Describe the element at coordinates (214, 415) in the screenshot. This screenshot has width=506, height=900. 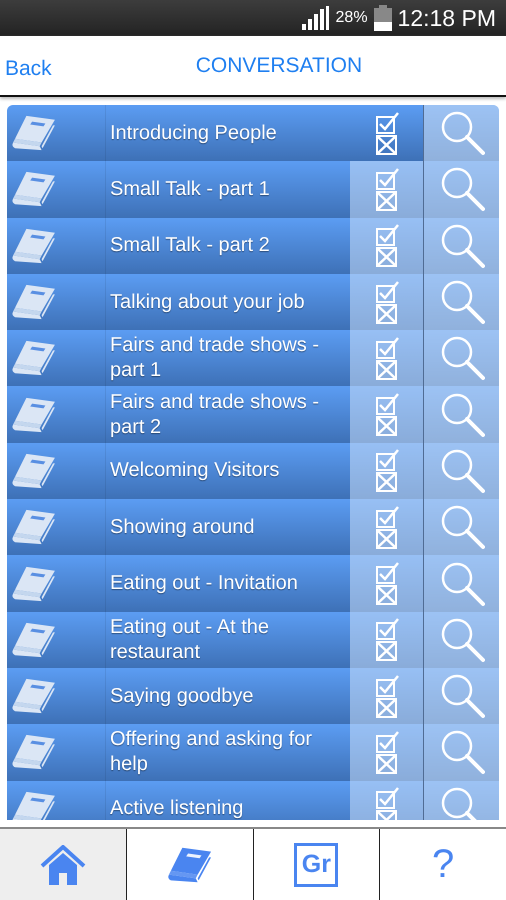
I see `lesson-title: Fairs and trade shows - part 2` at that location.